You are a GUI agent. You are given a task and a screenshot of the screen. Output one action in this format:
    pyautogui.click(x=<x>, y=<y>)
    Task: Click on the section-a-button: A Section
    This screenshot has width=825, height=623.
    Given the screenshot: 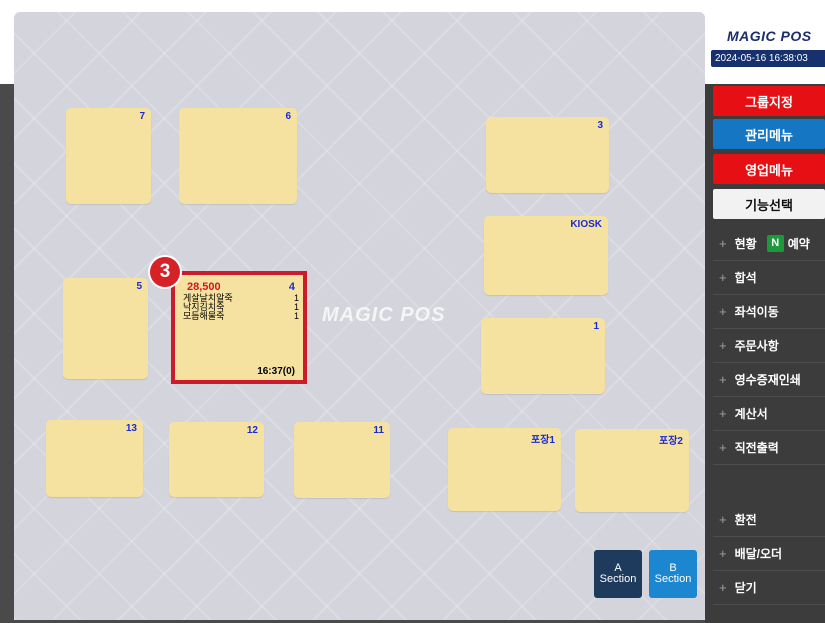 What is the action you would take?
    pyautogui.click(x=618, y=574)
    